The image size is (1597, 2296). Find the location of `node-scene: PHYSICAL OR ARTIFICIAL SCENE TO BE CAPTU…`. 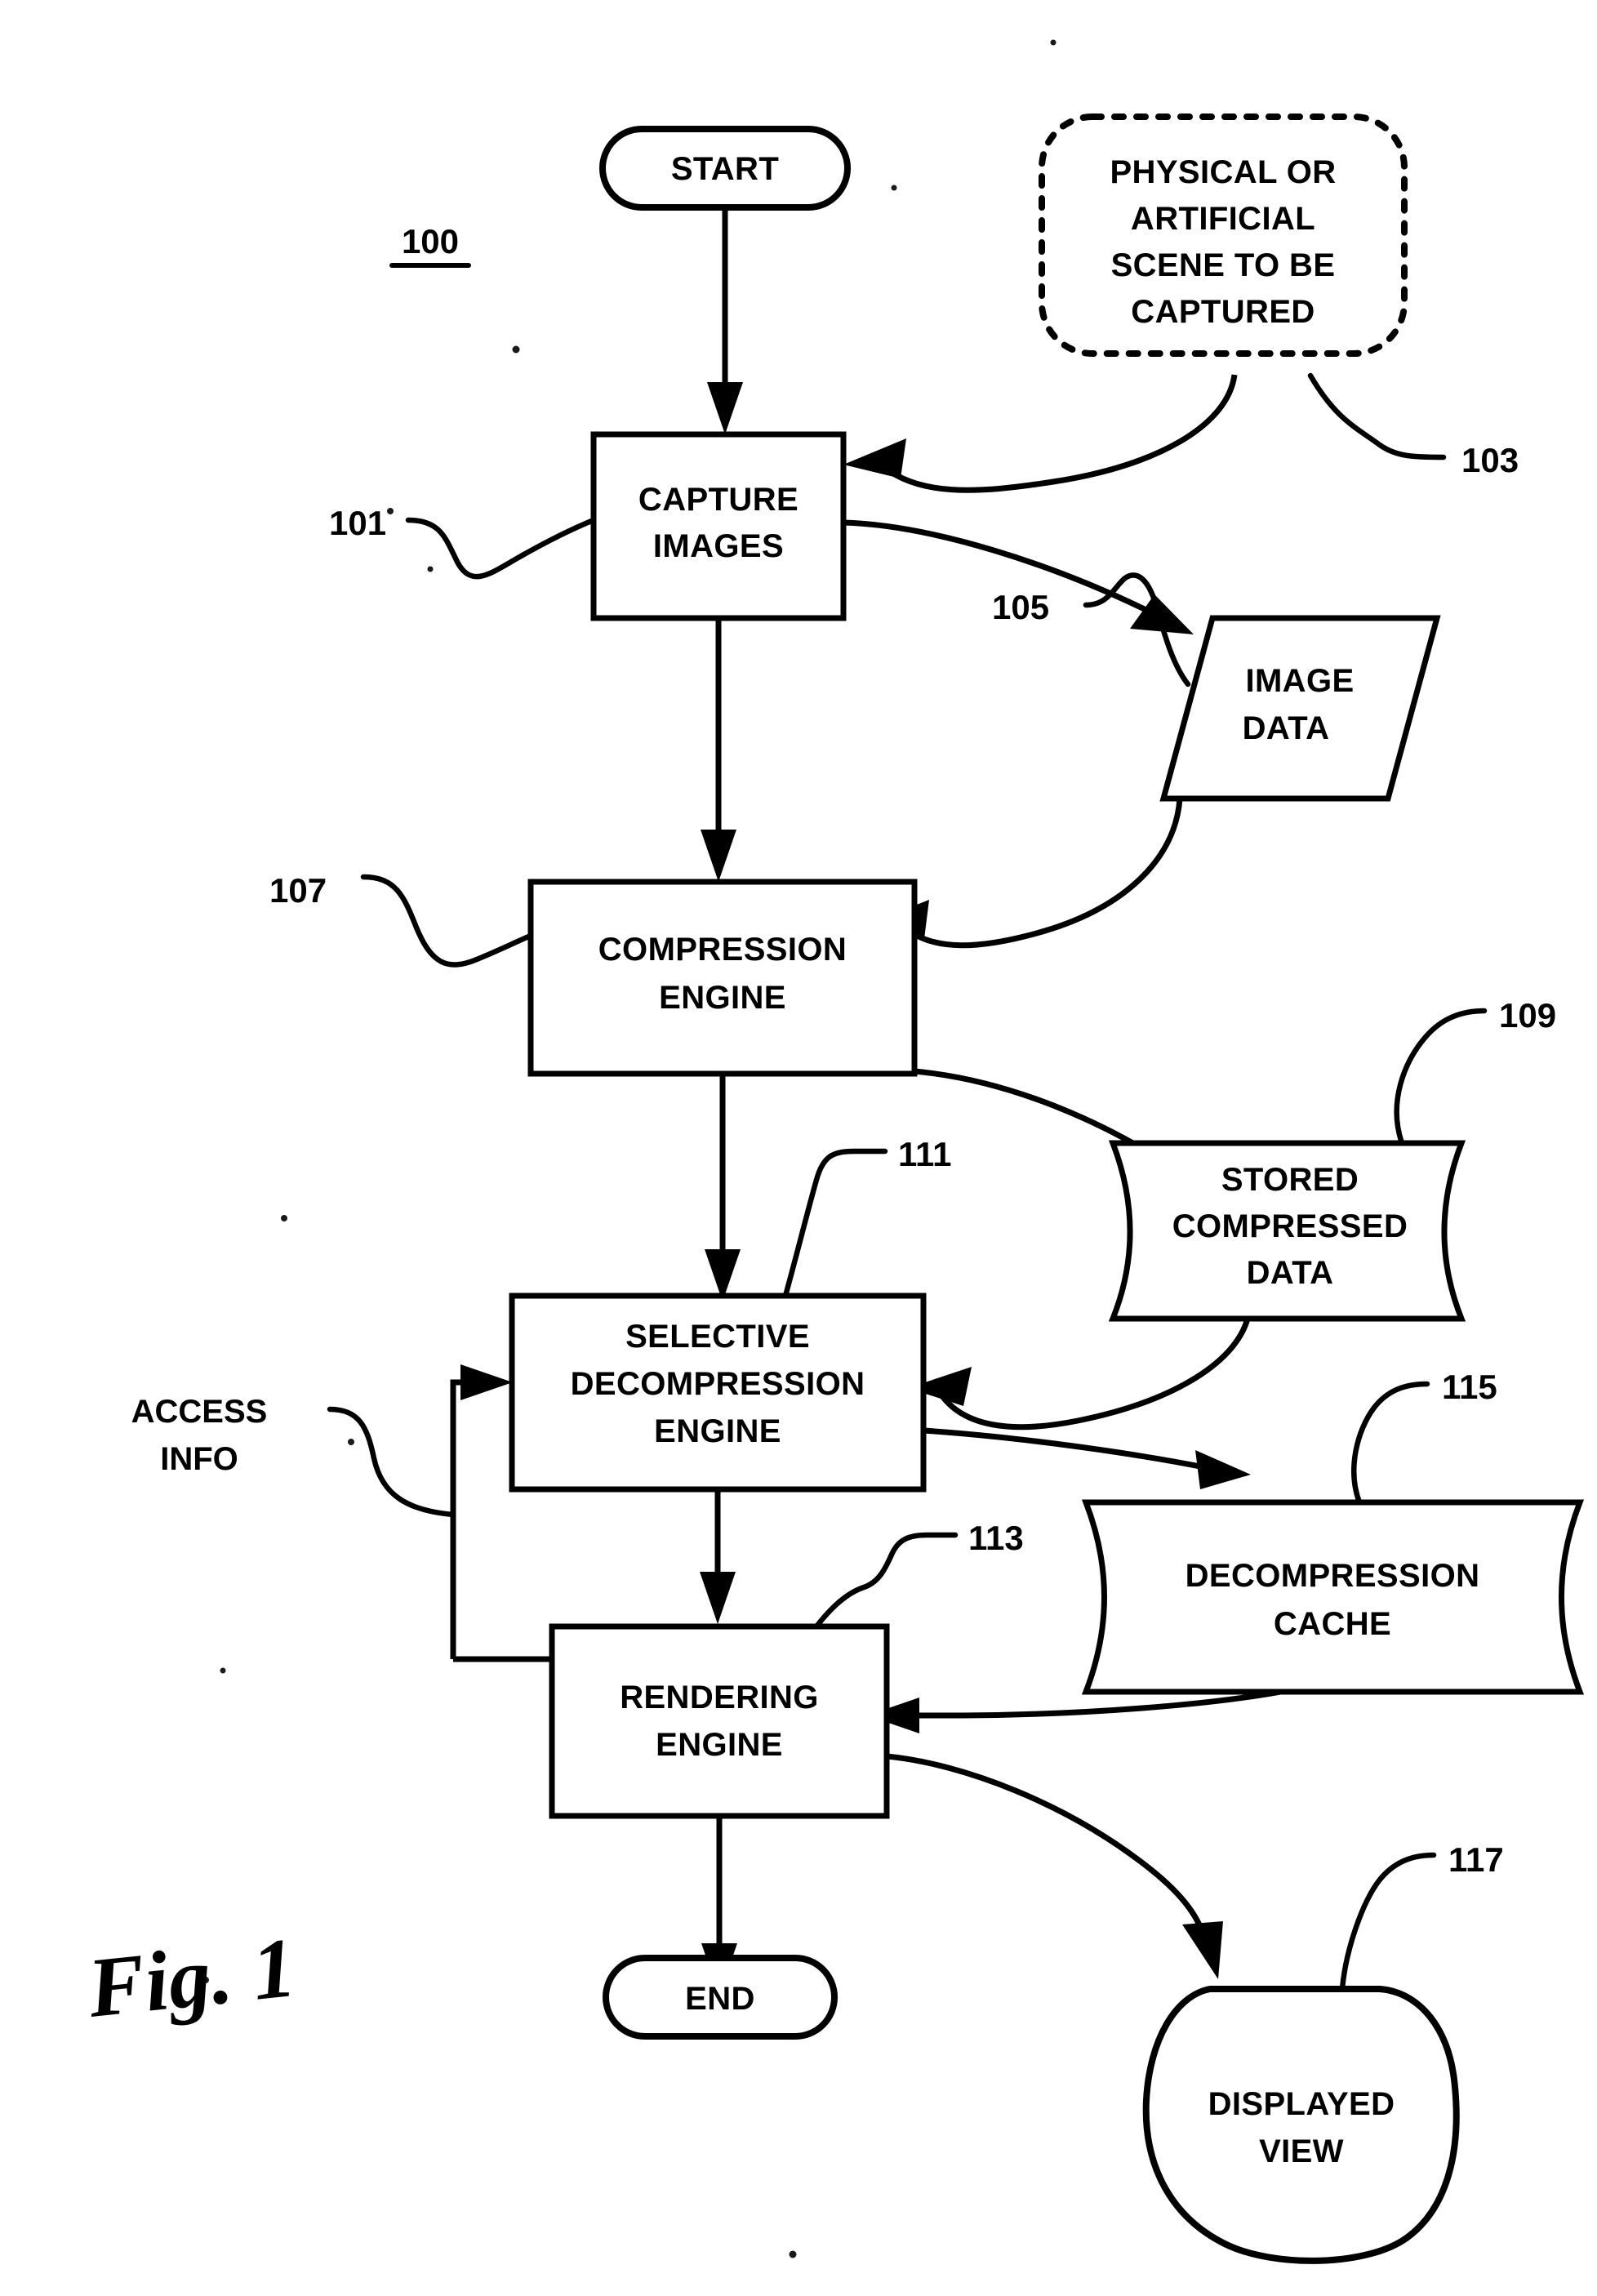

node-scene: PHYSICAL OR ARTIFICIAL SCENE TO BE CAPTU… is located at coordinates (1224, 235).